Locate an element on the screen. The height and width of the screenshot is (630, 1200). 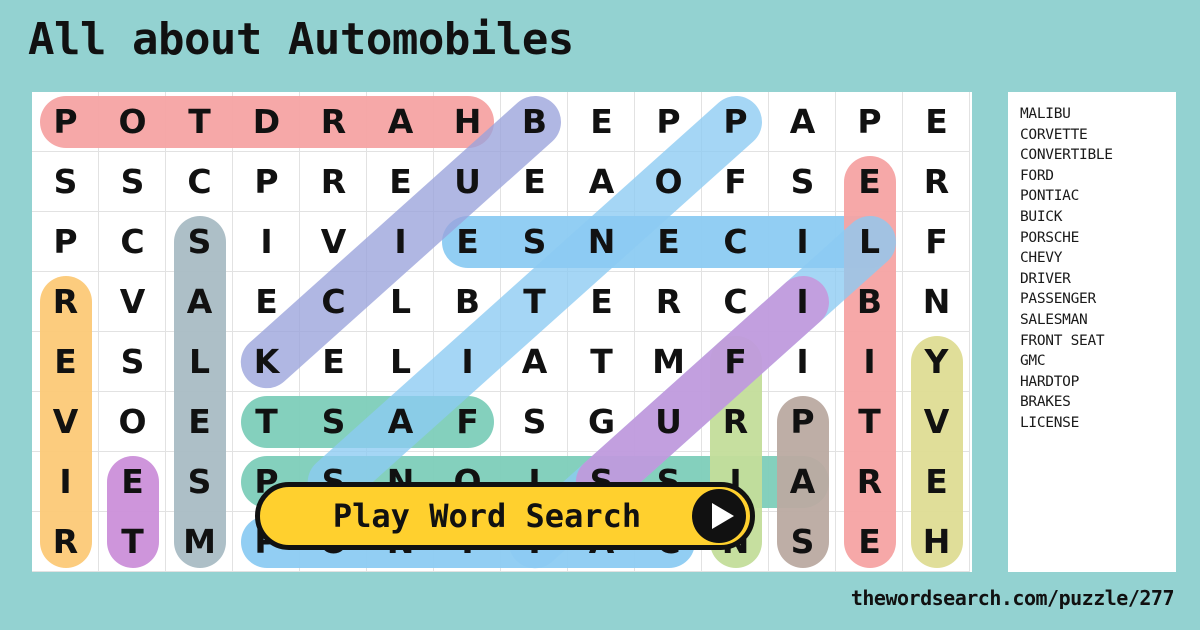
word-list-item: CONVERTIBLE is located at coordinates (1066, 155).